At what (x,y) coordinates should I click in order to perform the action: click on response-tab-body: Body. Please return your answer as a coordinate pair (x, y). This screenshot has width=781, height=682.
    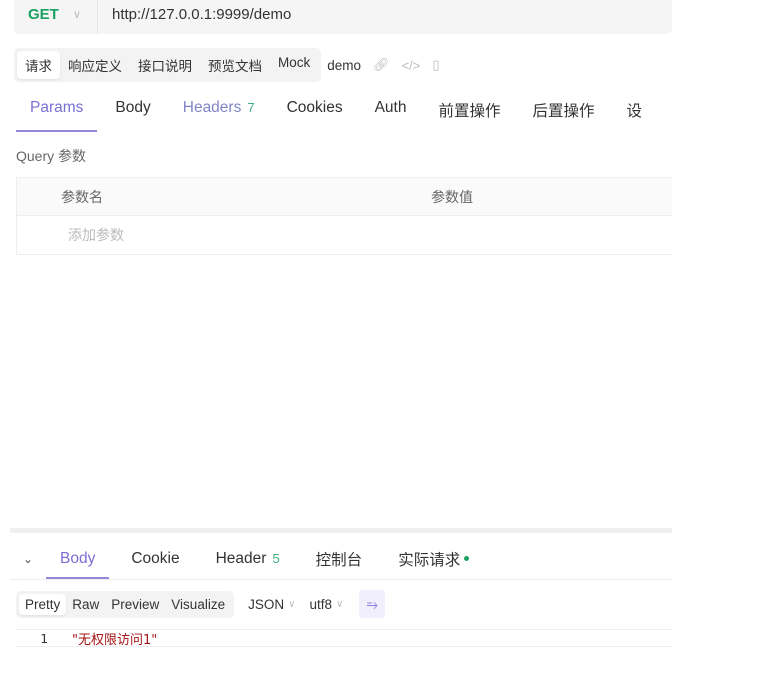
    Looking at the image, I should click on (78, 558).